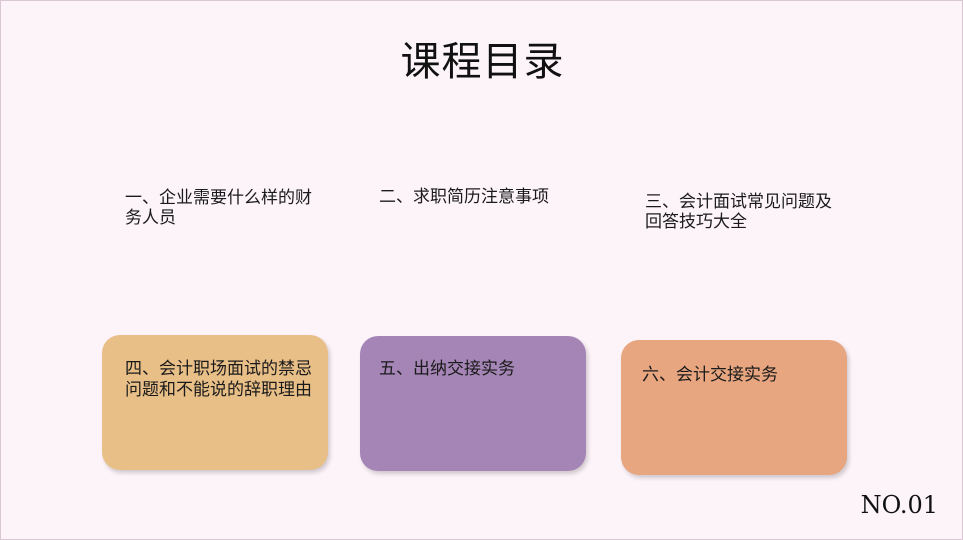  Describe the element at coordinates (738, 212) in the screenshot. I see `catalog-item-3: 三、会计面试常见问题及回答技巧大全` at that location.